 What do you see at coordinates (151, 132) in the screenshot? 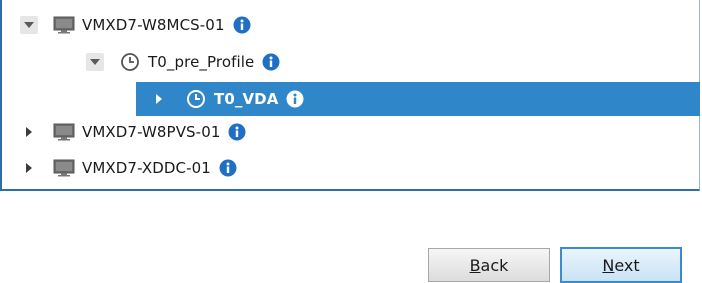
I see `tree-item-label: VMXD7-W8PVS-01` at bounding box center [151, 132].